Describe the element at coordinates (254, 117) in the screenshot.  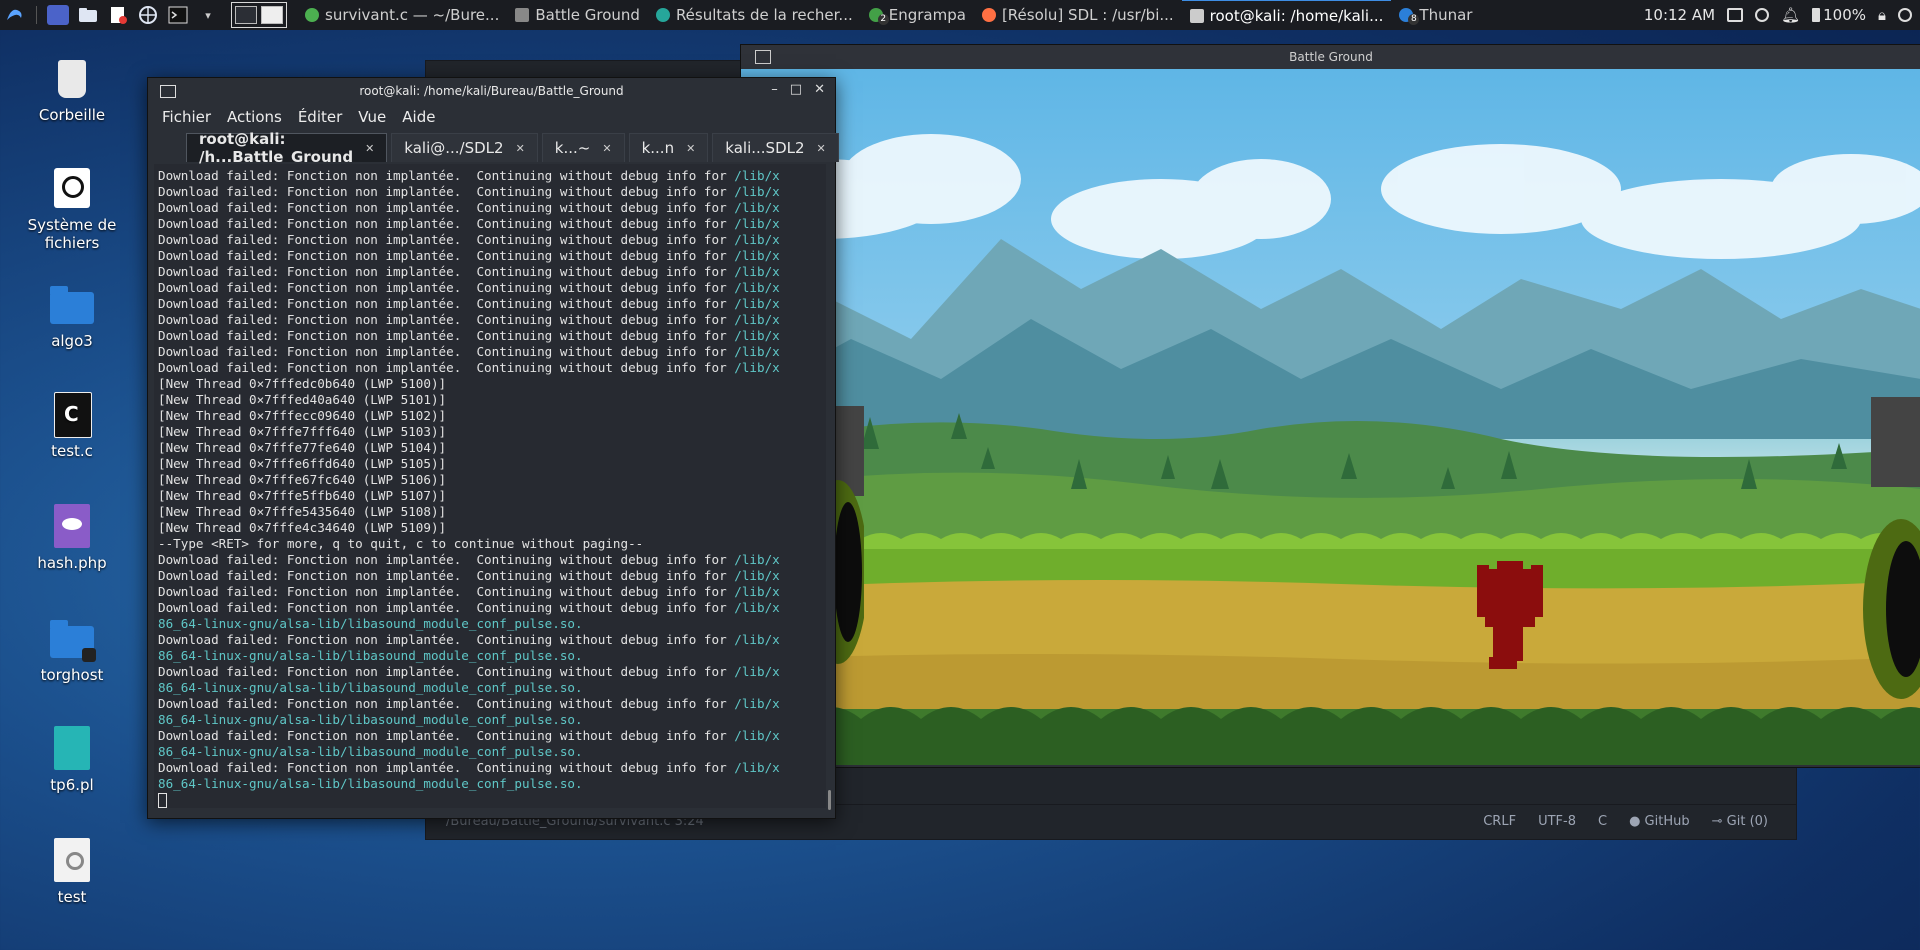
I see `menu-item: Actions` at that location.